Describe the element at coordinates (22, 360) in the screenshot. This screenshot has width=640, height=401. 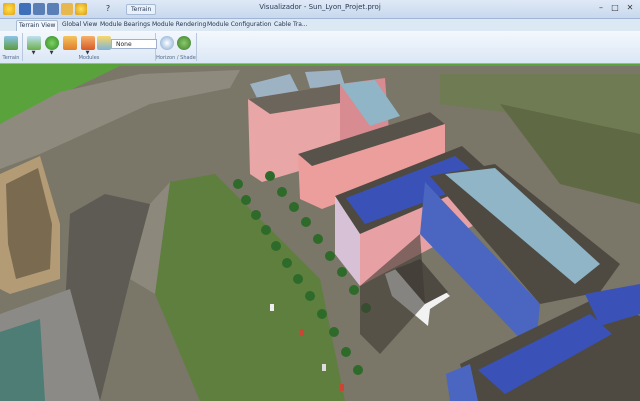
I see `left-bottom-roof` at that location.